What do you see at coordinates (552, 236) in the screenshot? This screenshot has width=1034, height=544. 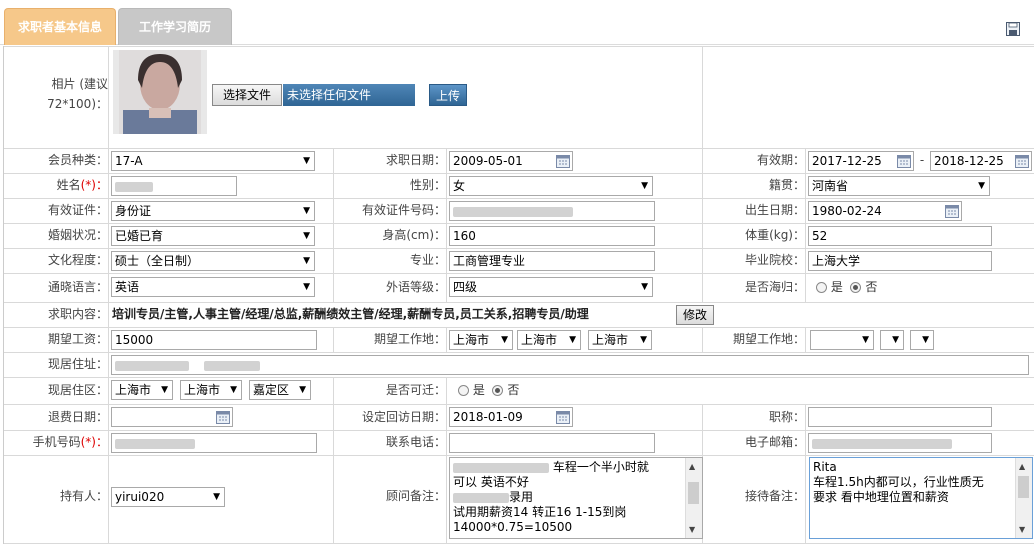 I see `height-input: 160` at bounding box center [552, 236].